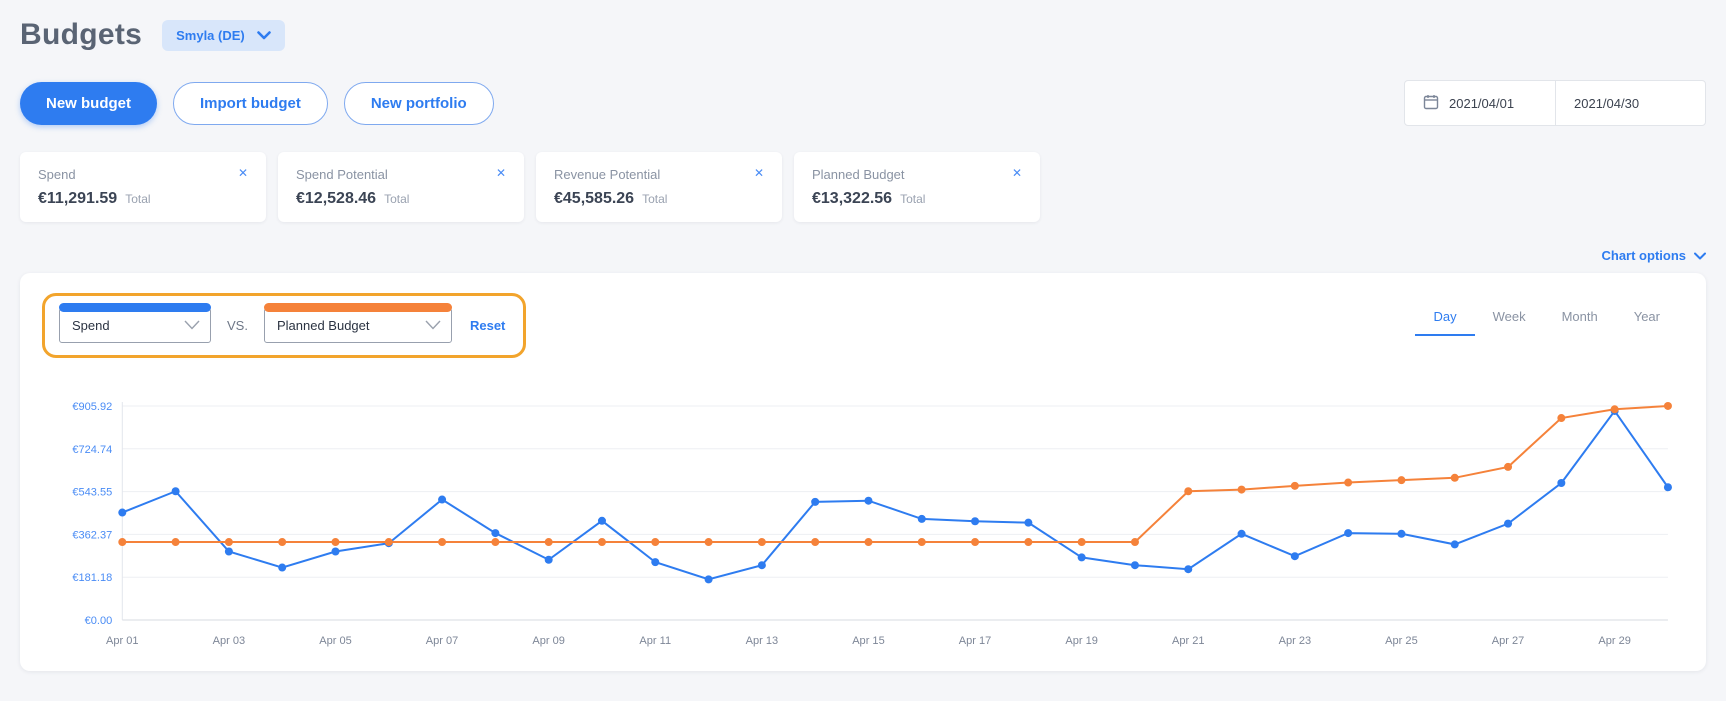  Describe the element at coordinates (401, 187) in the screenshot. I see `metric-card-spend-potential: Spend Potential ✕ €12,528.46 Total` at that location.